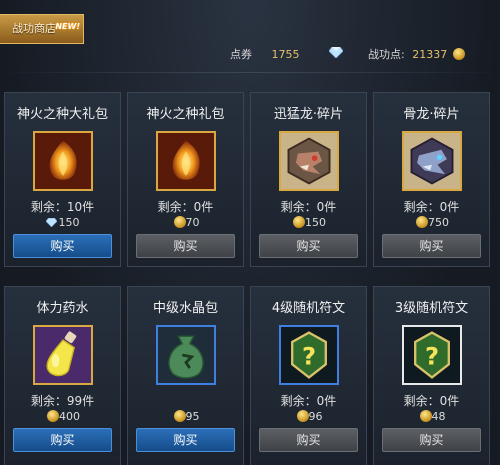 This screenshot has width=500, height=465. I want to click on shop-item-card: 神火之种大礼包 剩余：10件 150 购买, so click(62, 179).